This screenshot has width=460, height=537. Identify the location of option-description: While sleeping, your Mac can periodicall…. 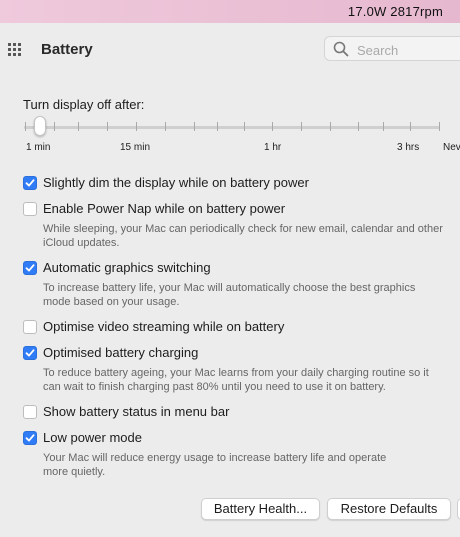
(243, 236).